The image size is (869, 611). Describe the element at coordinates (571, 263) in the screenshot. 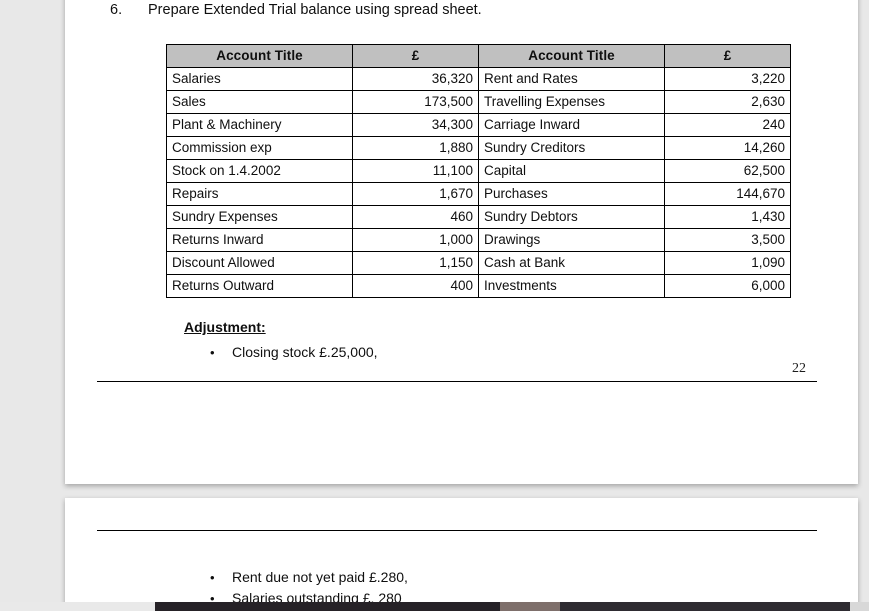

I see `cell-account-title-right: Cash at Bank` at that location.